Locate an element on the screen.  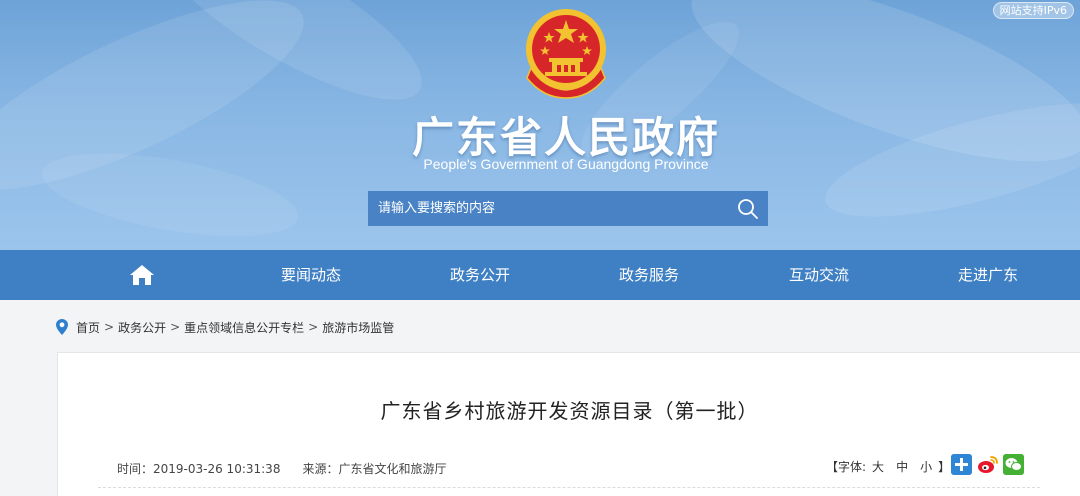
search-bar is located at coordinates (568, 208).